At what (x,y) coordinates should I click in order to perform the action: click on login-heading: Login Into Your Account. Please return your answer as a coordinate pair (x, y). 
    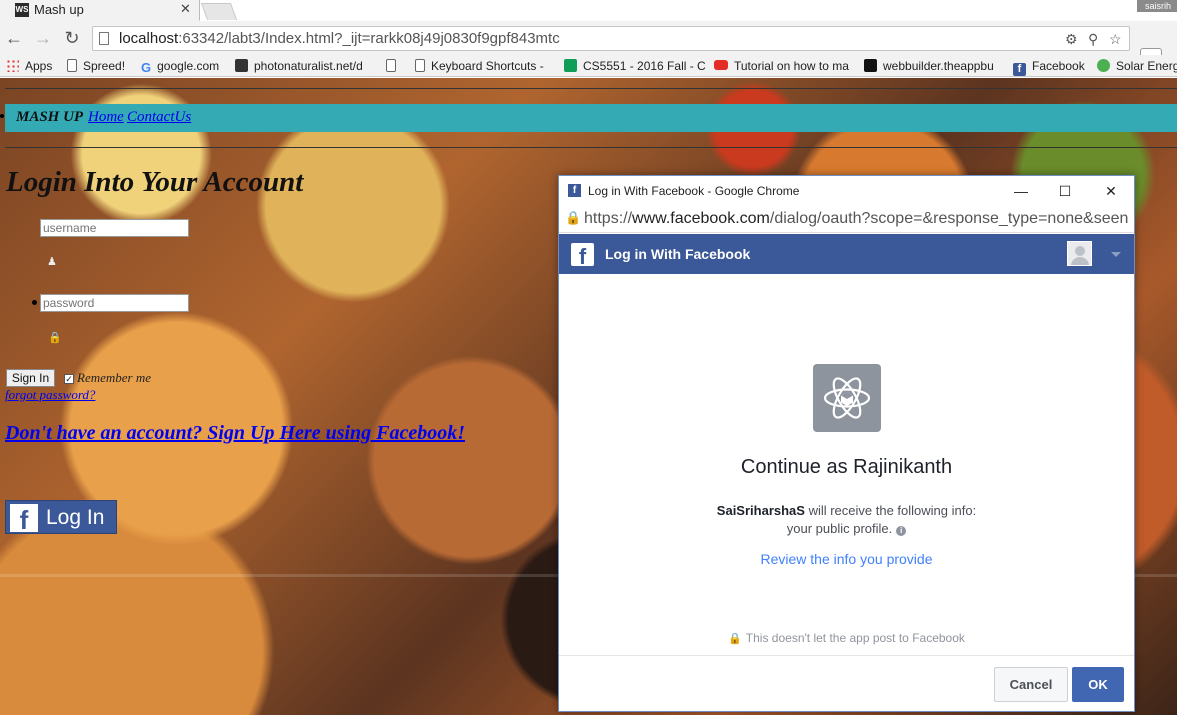
    Looking at the image, I should click on (155, 182).